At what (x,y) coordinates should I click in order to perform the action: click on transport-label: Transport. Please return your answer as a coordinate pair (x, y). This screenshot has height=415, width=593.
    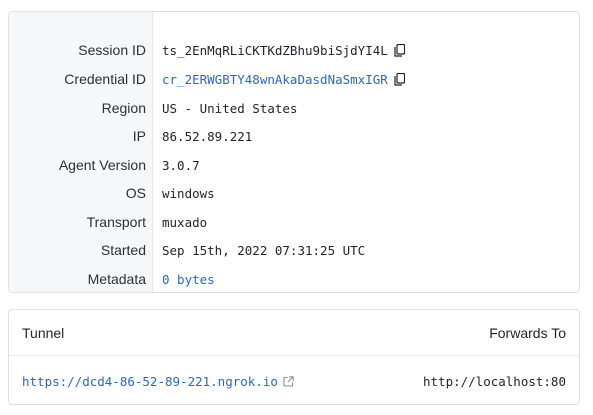
    Looking at the image, I should click on (116, 222).